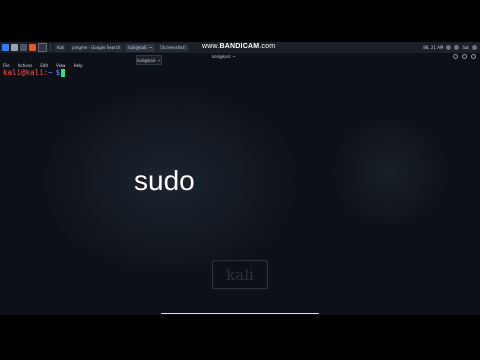 The image size is (480, 360). I want to click on tray-clock: 88, 21 AM, so click(433, 47).